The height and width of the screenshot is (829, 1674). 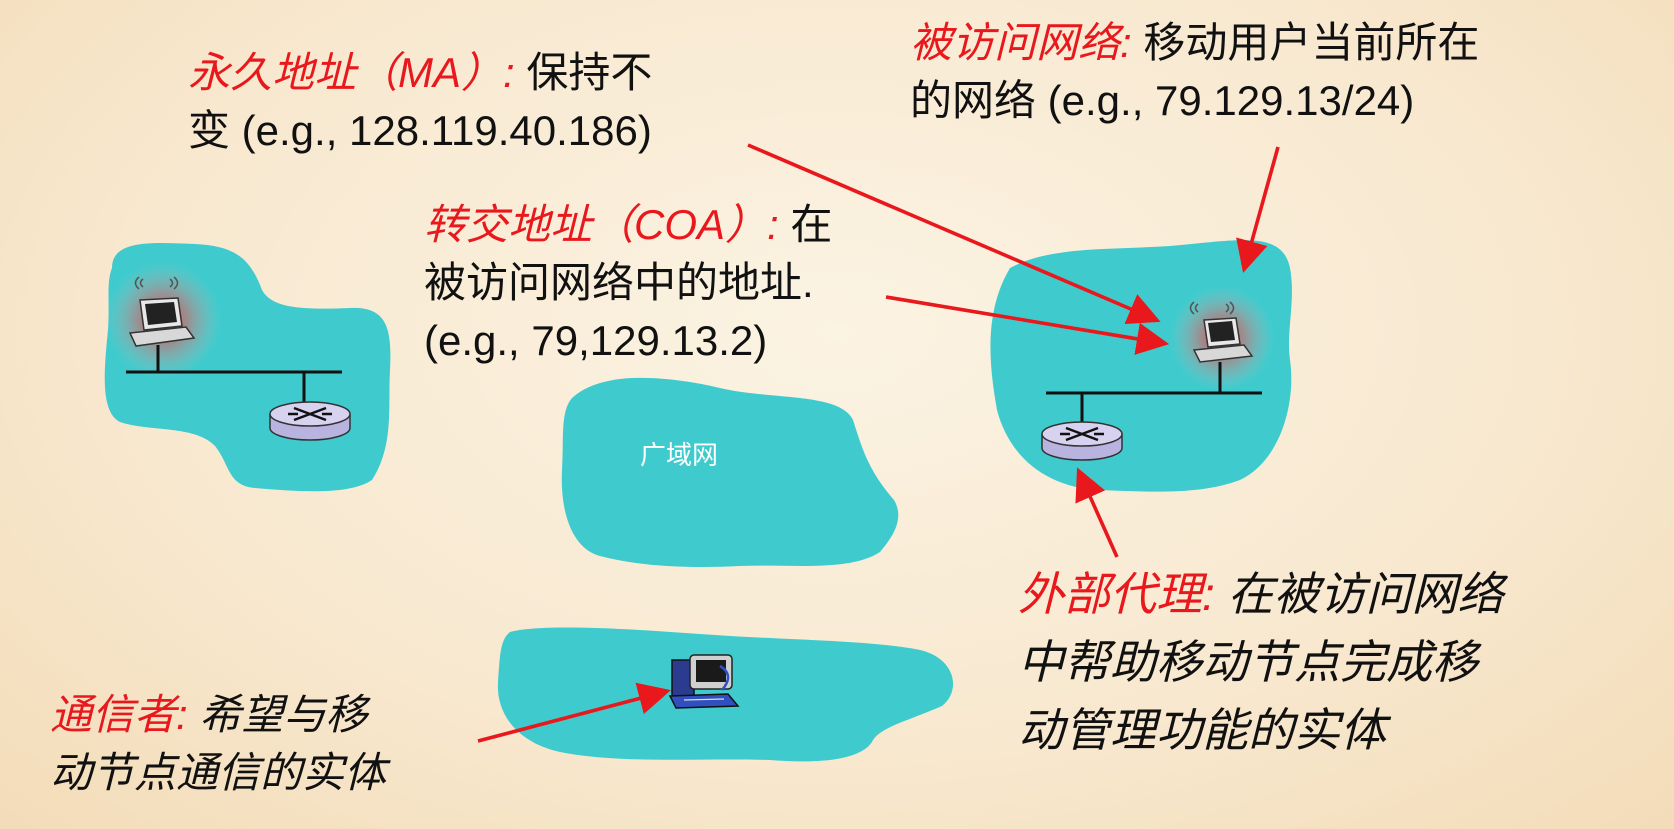 What do you see at coordinates (1162, 100) in the screenshot?
I see `visited-network-text-line2: 的网络 (e.g., 79.129.13/24)` at bounding box center [1162, 100].